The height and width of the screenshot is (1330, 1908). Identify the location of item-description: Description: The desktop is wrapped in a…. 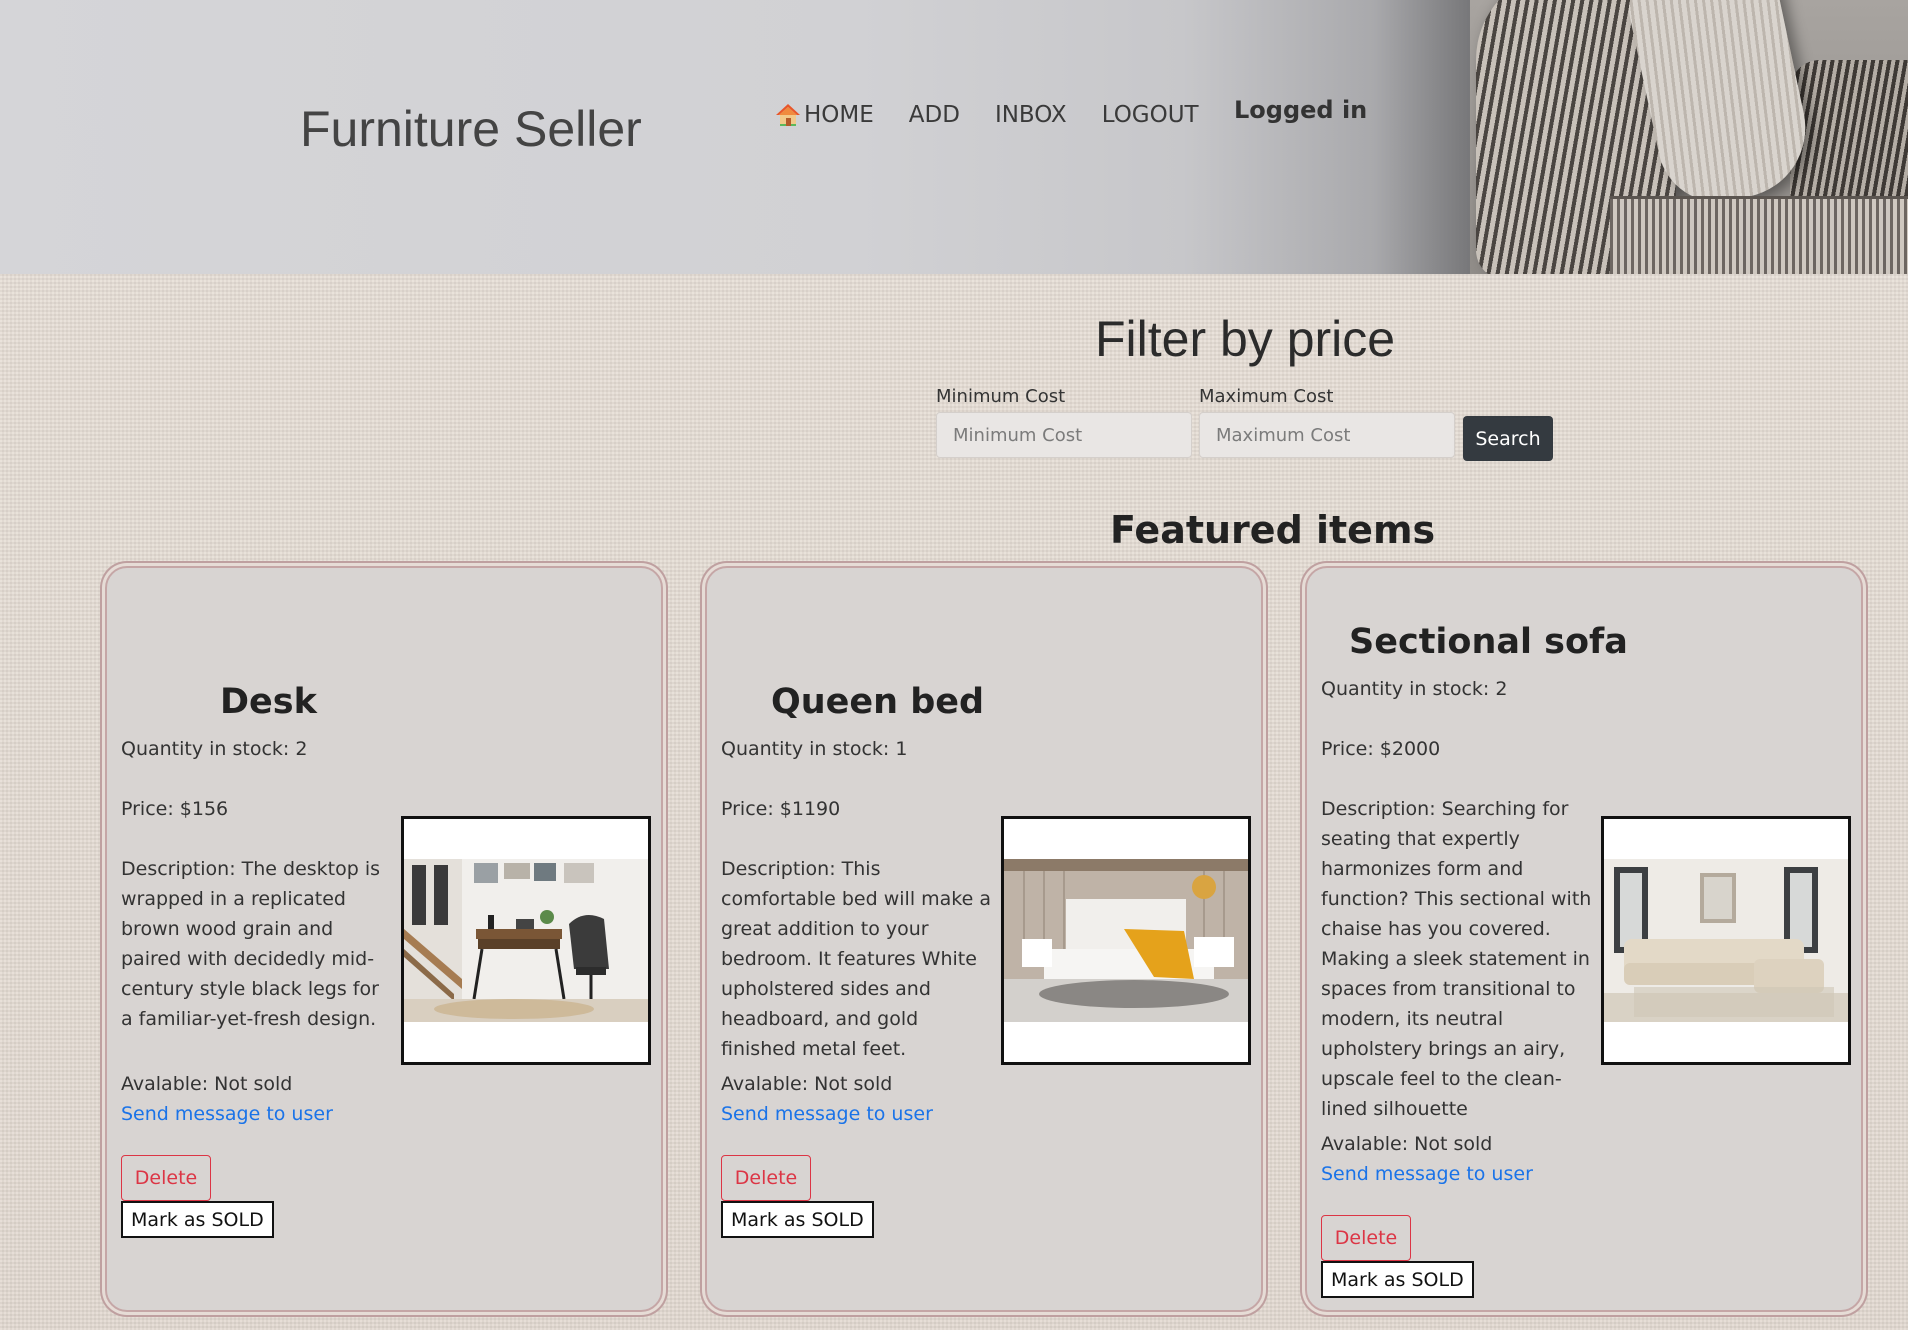
(251, 944).